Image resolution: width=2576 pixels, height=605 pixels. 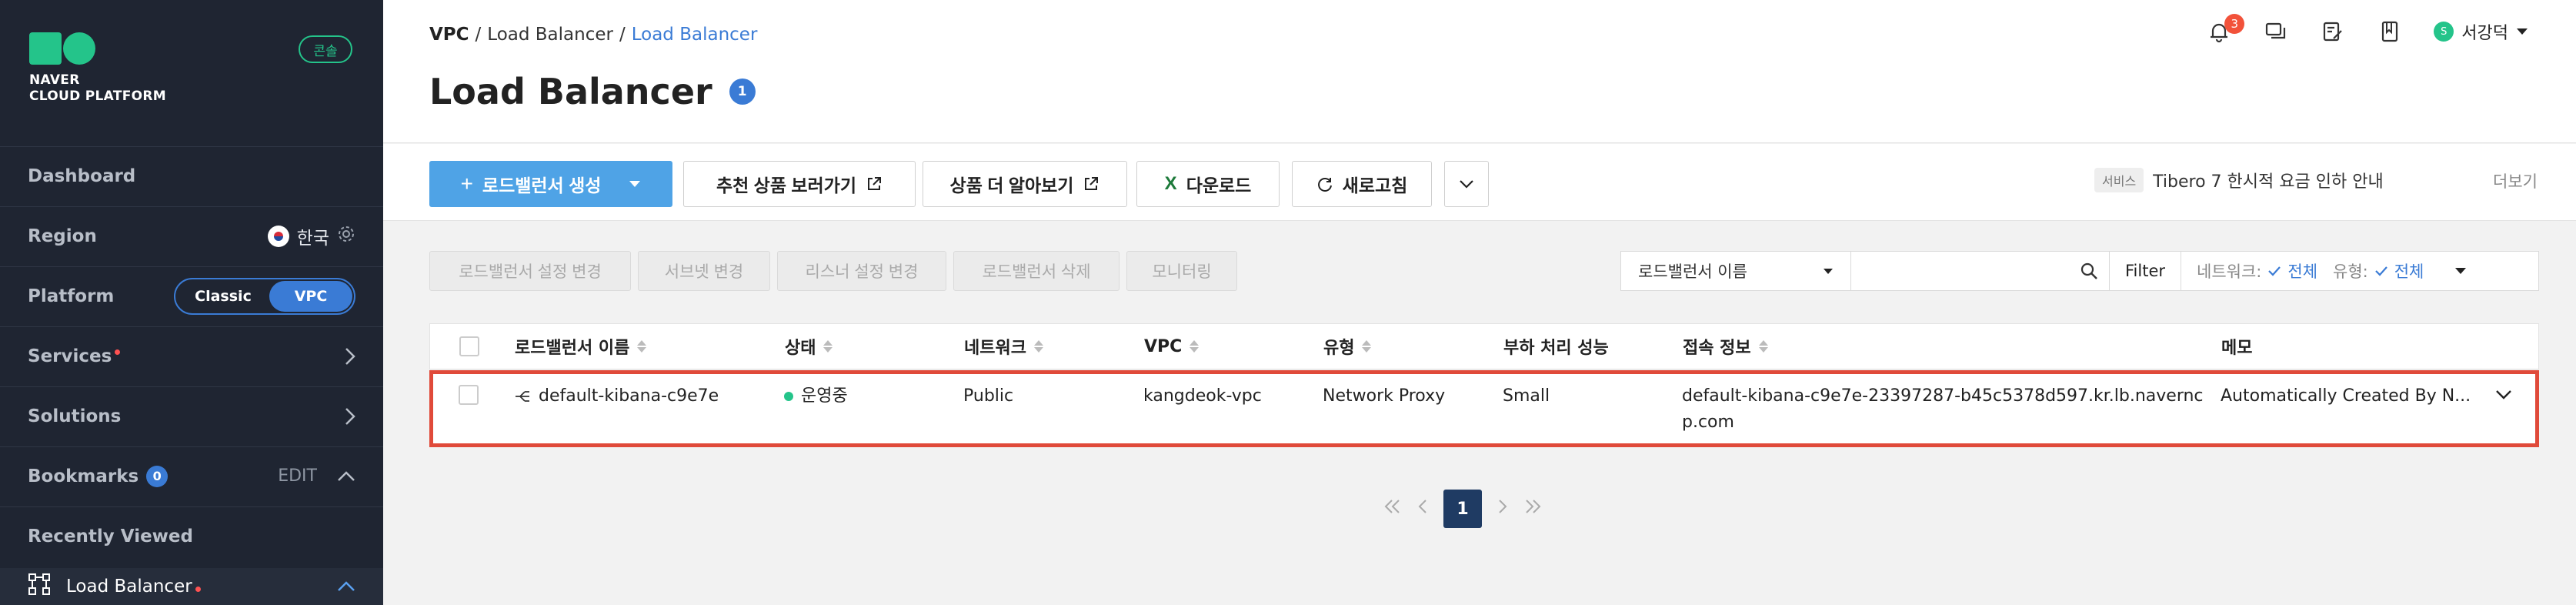 I want to click on select-all-checkbox, so click(x=469, y=346).